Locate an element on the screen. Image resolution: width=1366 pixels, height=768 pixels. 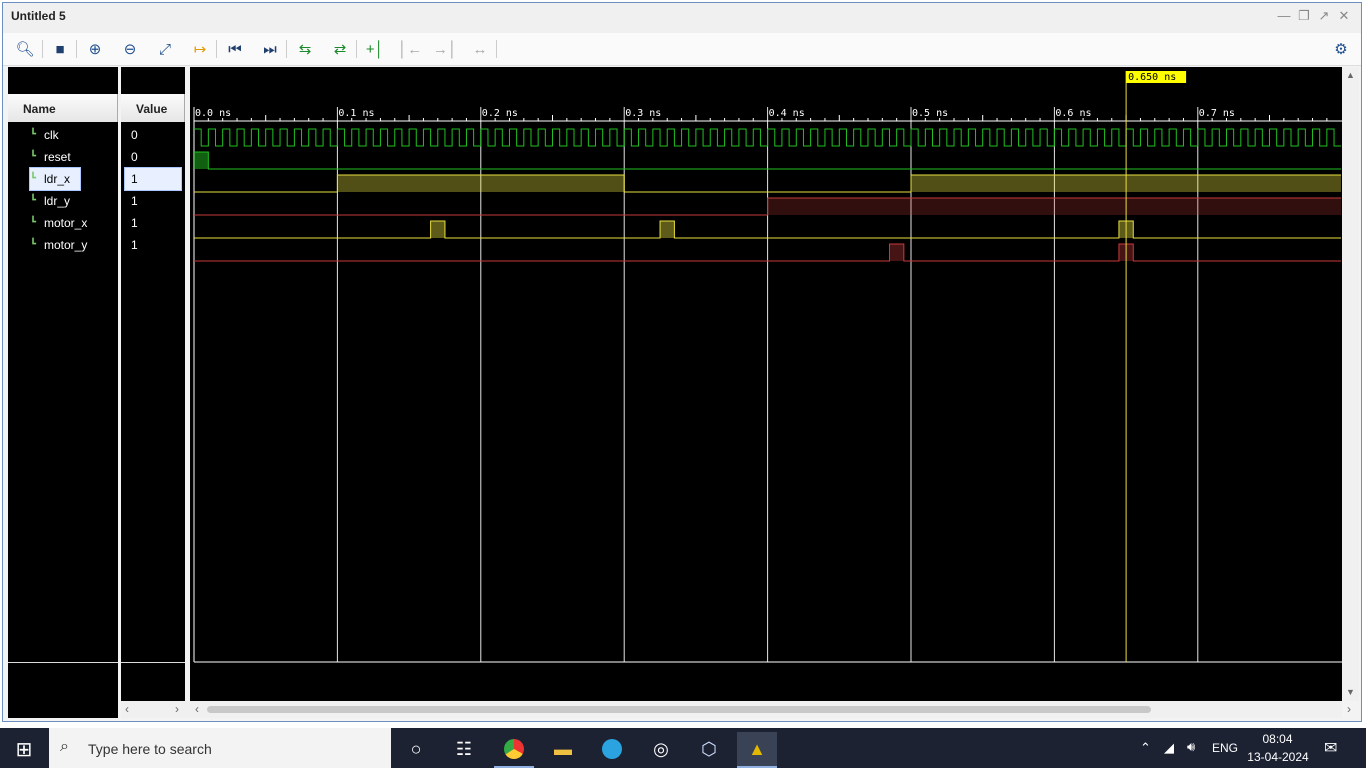
wave-scroll-right-icon: › is located at coordinates (1349, 709).